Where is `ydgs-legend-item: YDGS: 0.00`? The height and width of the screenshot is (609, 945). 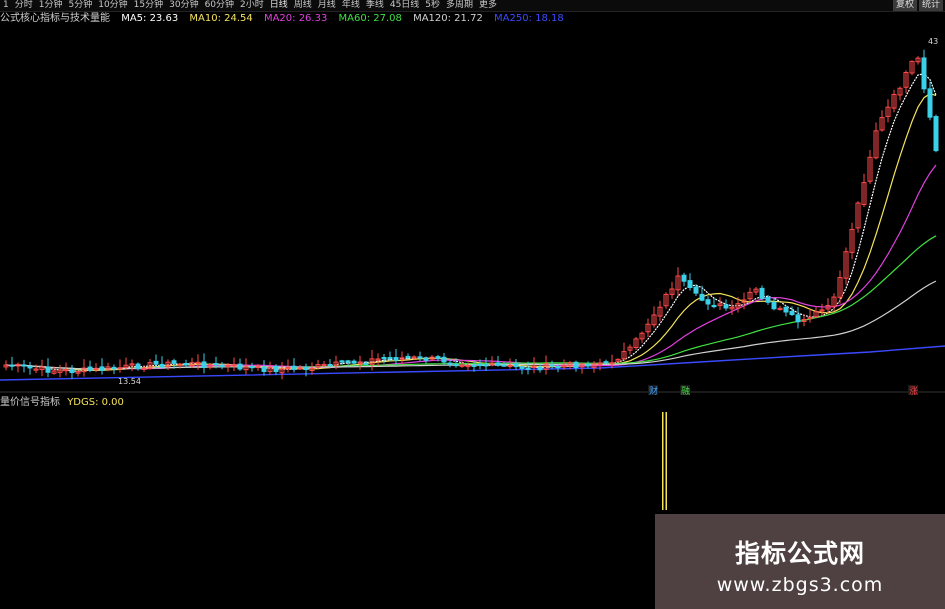
ydgs-legend-item: YDGS: 0.00 is located at coordinates (95, 402).